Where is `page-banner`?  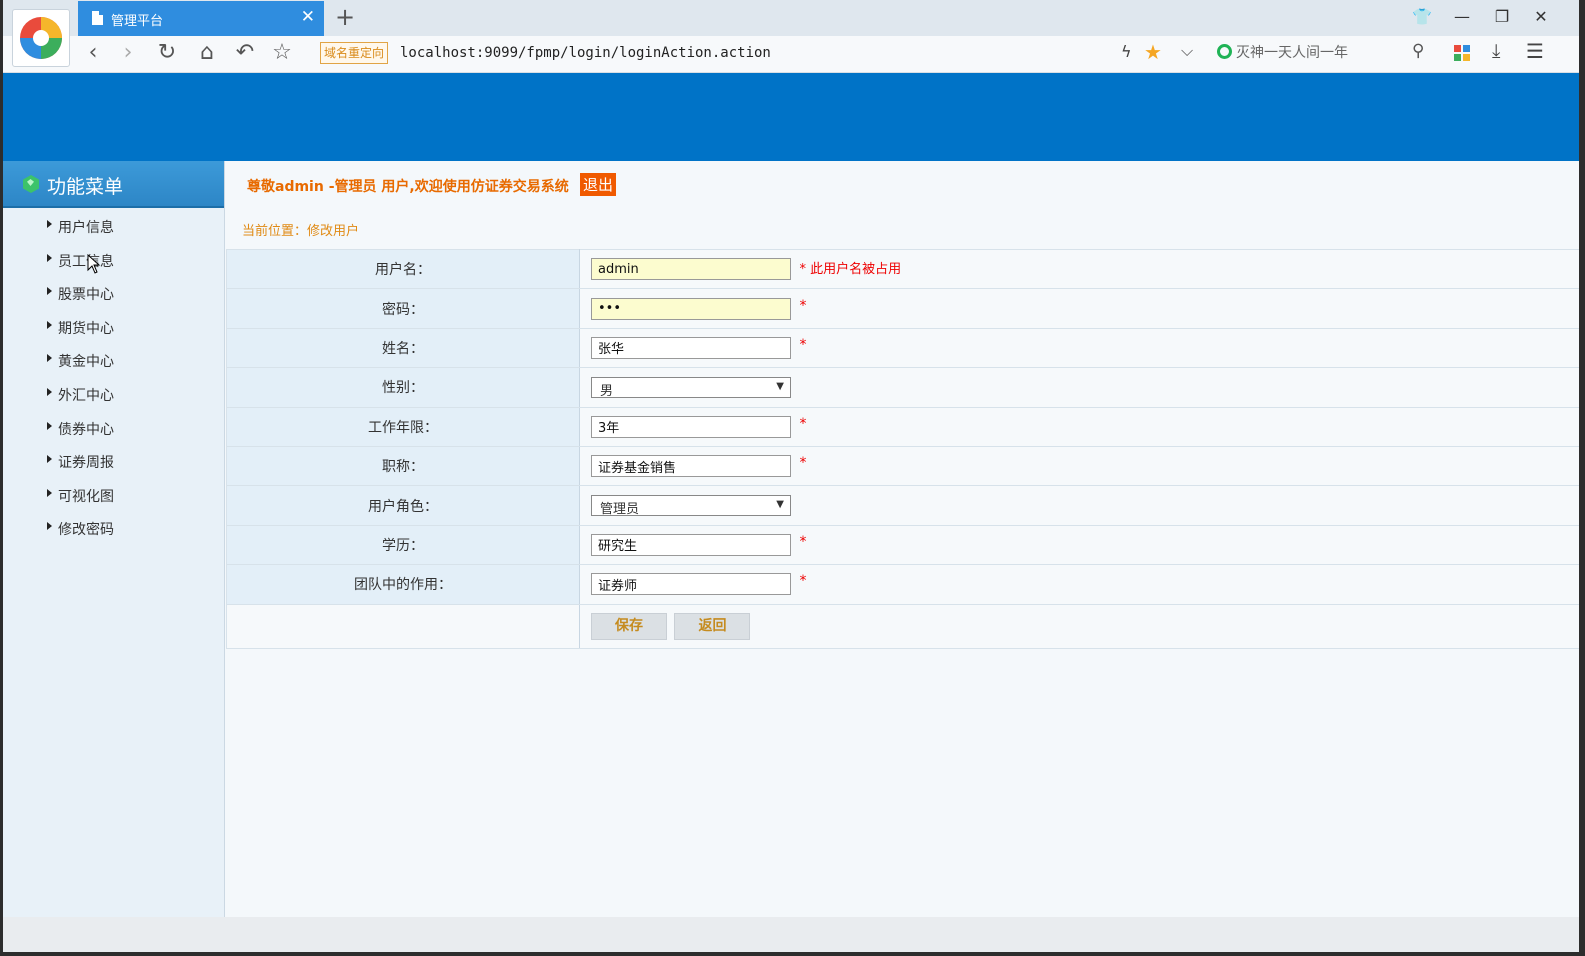
page-banner is located at coordinates (791, 117).